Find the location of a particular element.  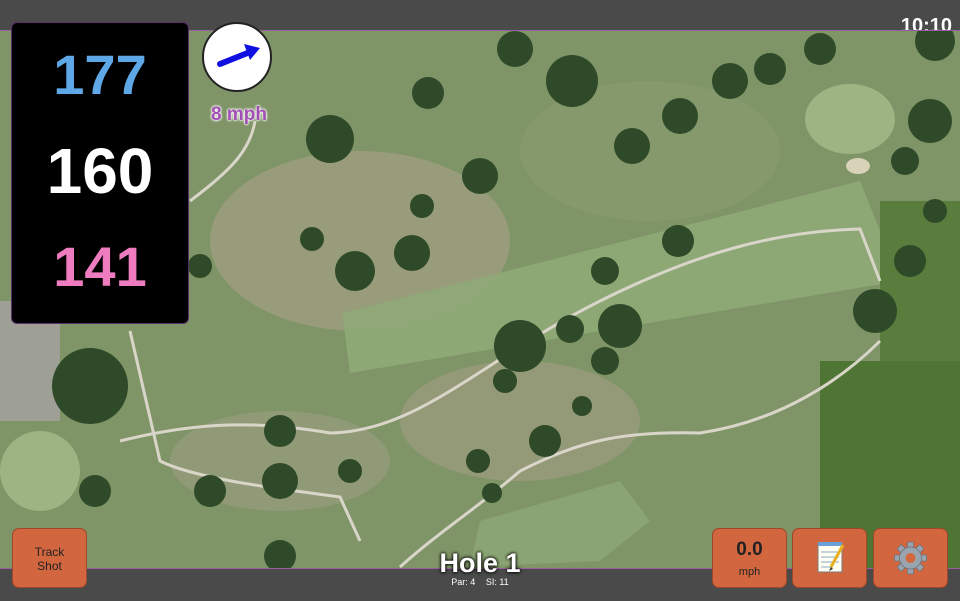

distance-panel: 177 160 141 is located at coordinates (100, 173).